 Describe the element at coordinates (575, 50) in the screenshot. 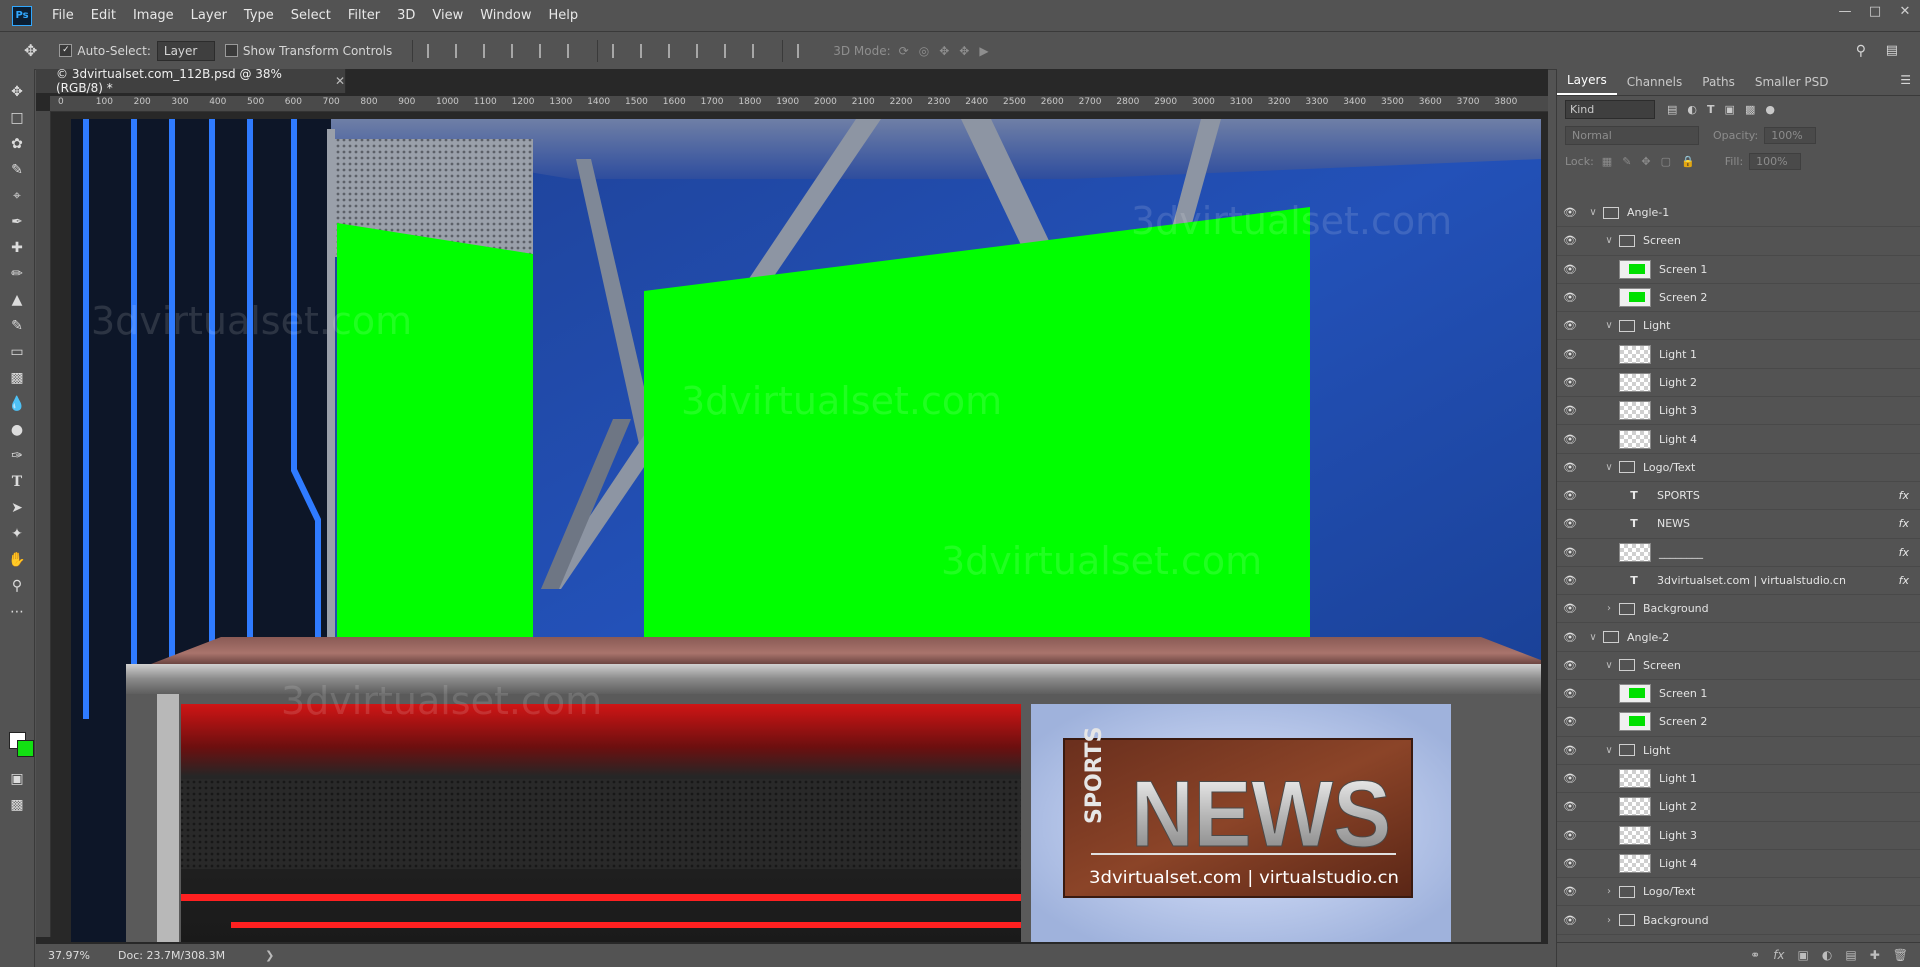

I see `align-right-icon` at that location.